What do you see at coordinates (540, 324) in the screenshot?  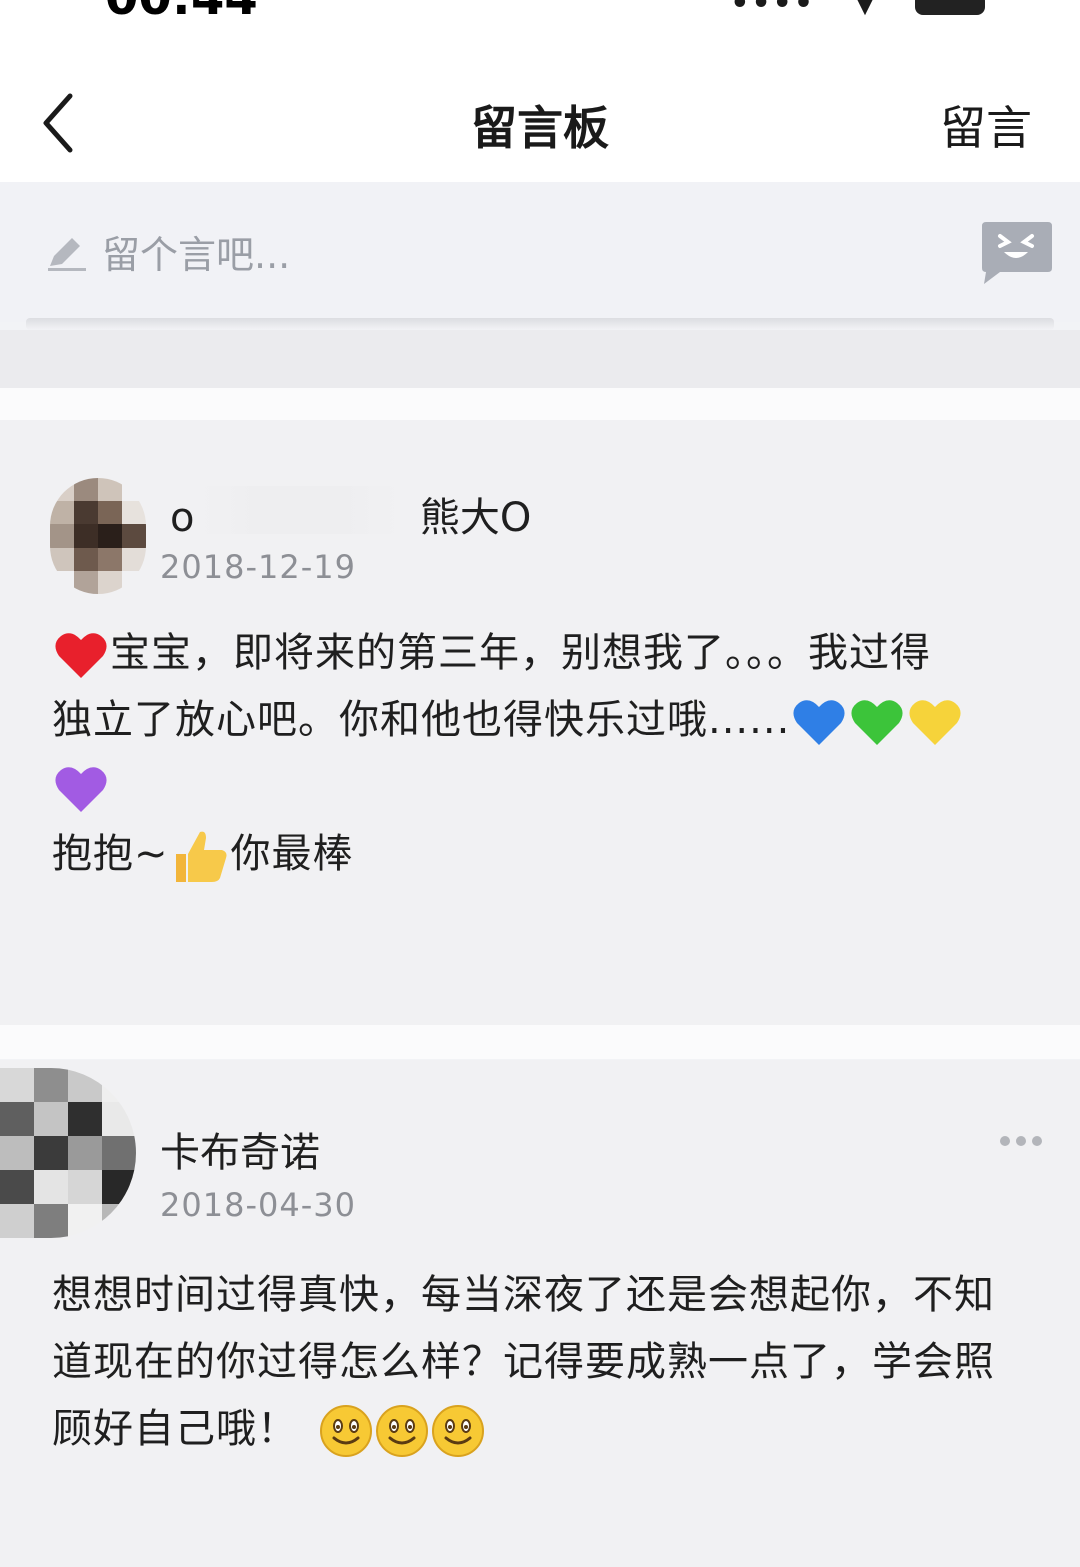 I see `compose-shadow` at bounding box center [540, 324].